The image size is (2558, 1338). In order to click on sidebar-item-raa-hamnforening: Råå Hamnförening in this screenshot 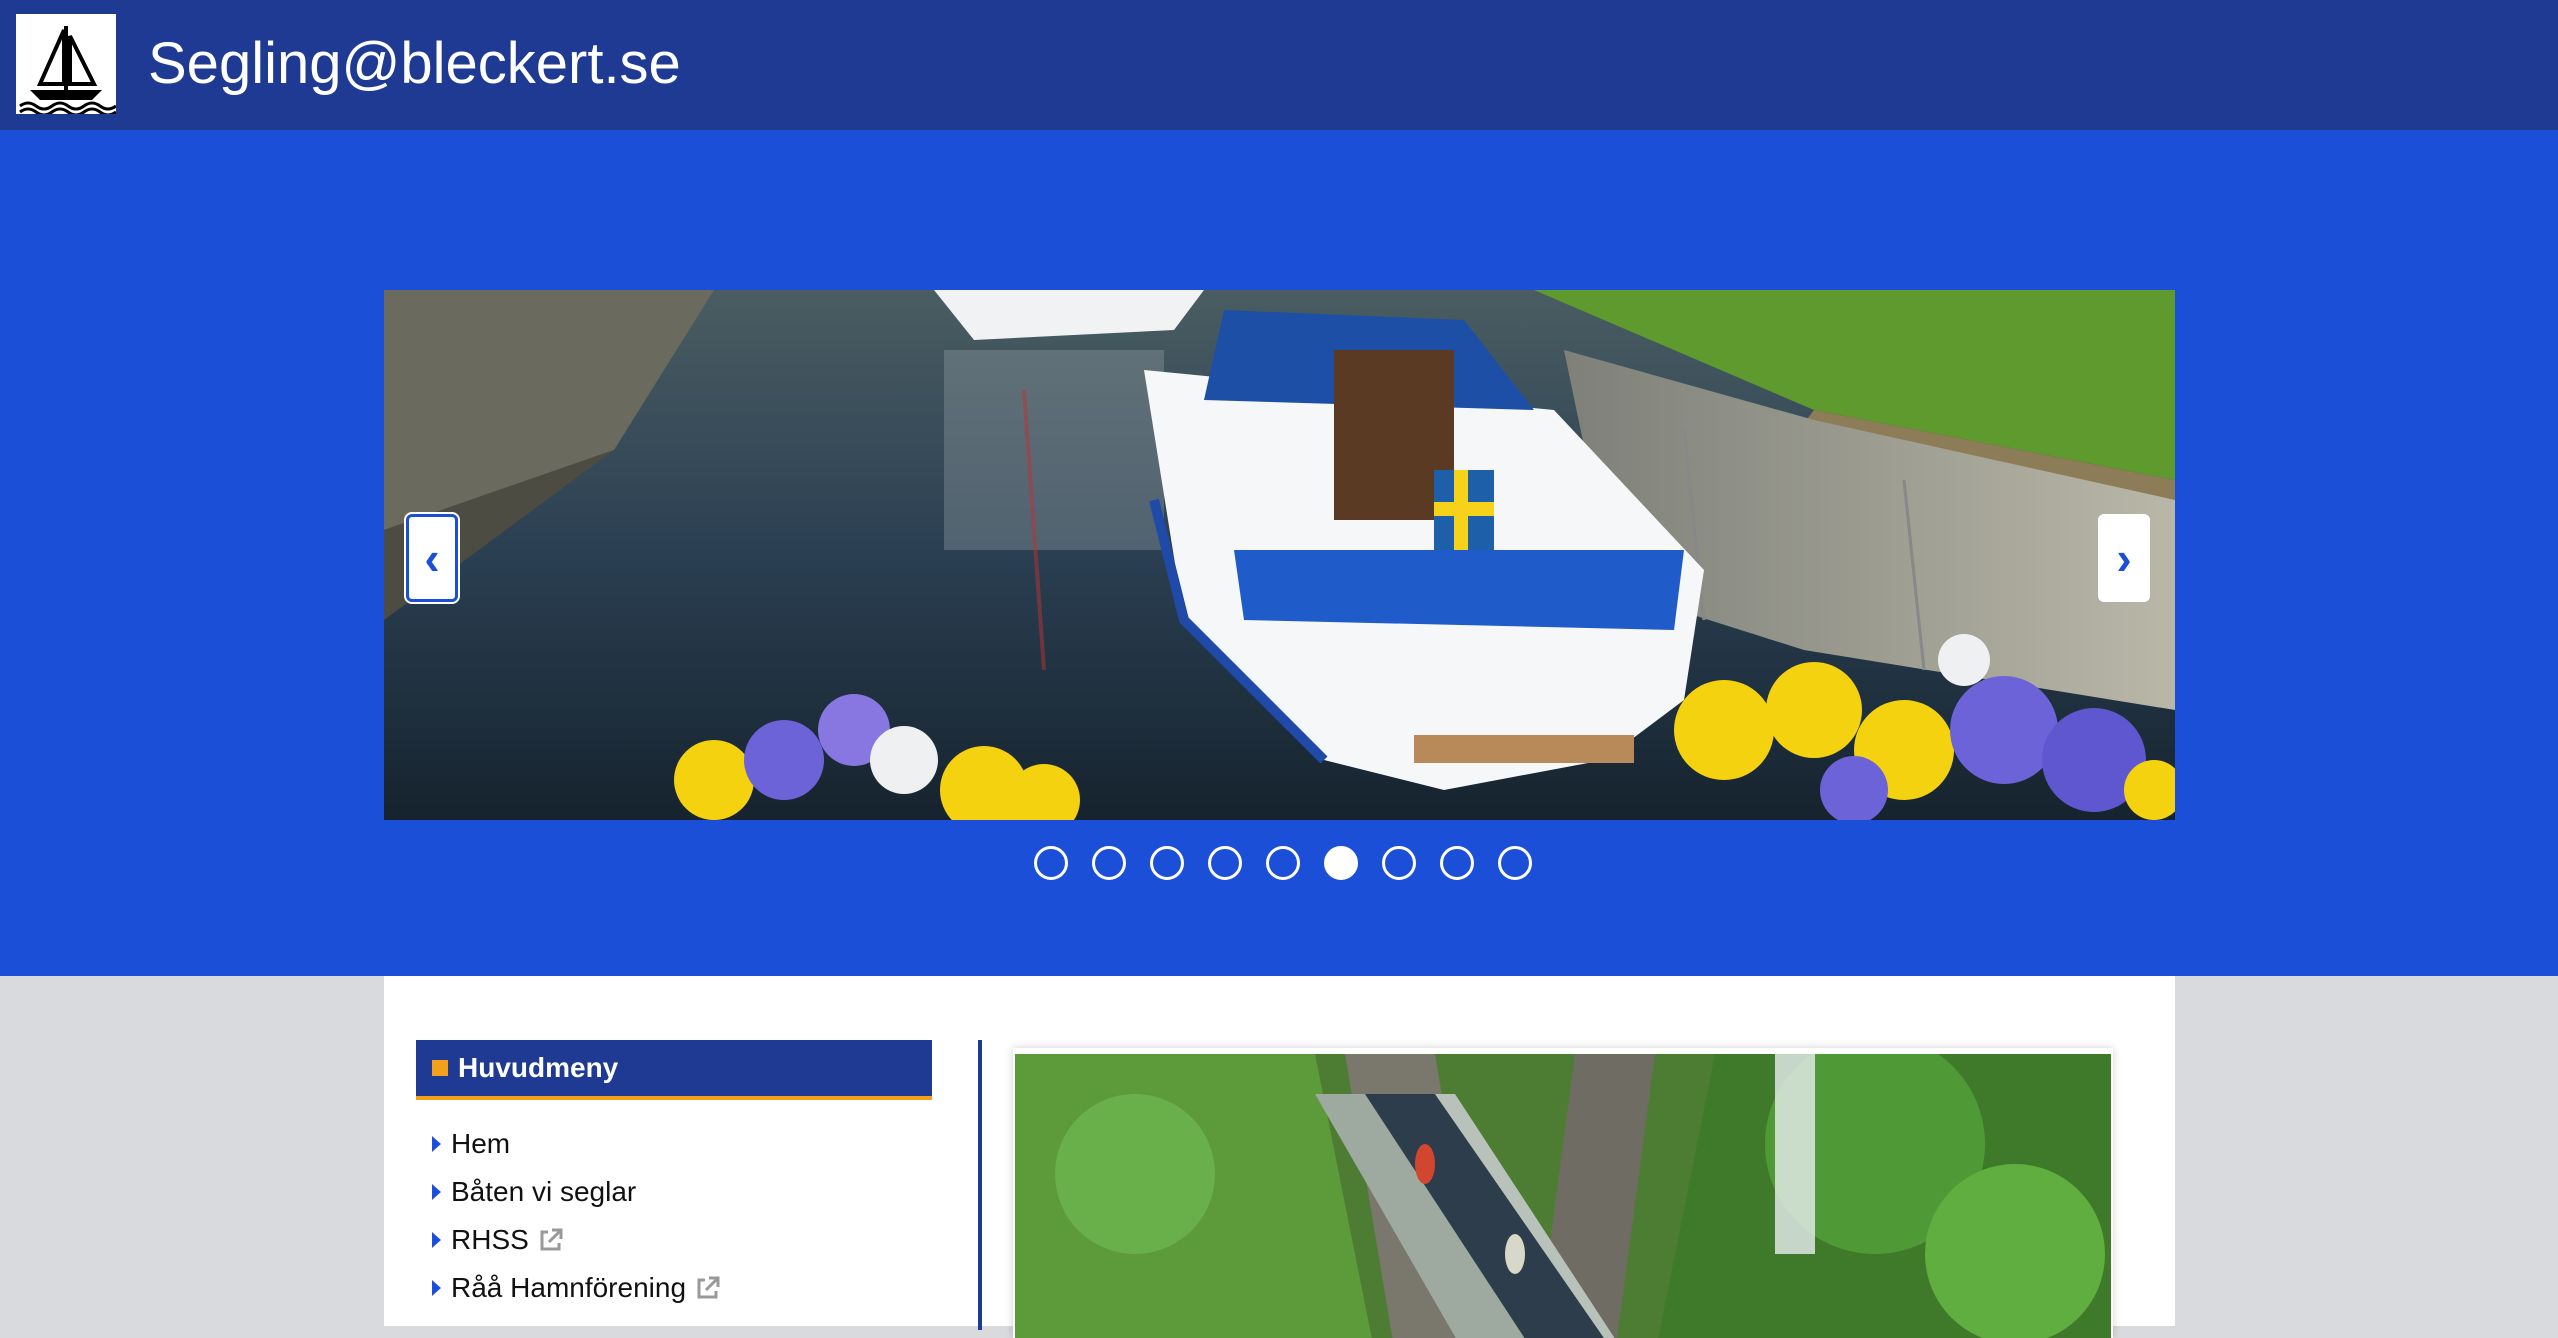, I will do `click(577, 1288)`.